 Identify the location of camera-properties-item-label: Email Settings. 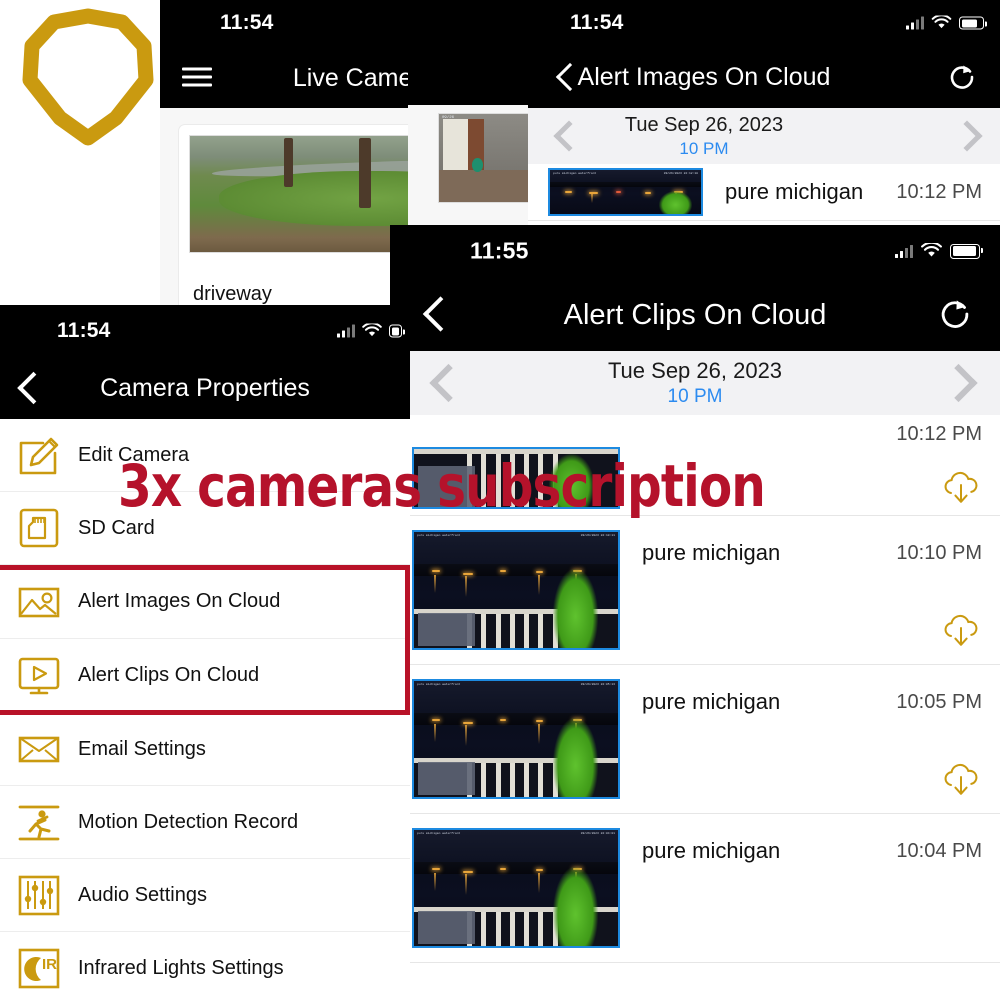
(142, 748).